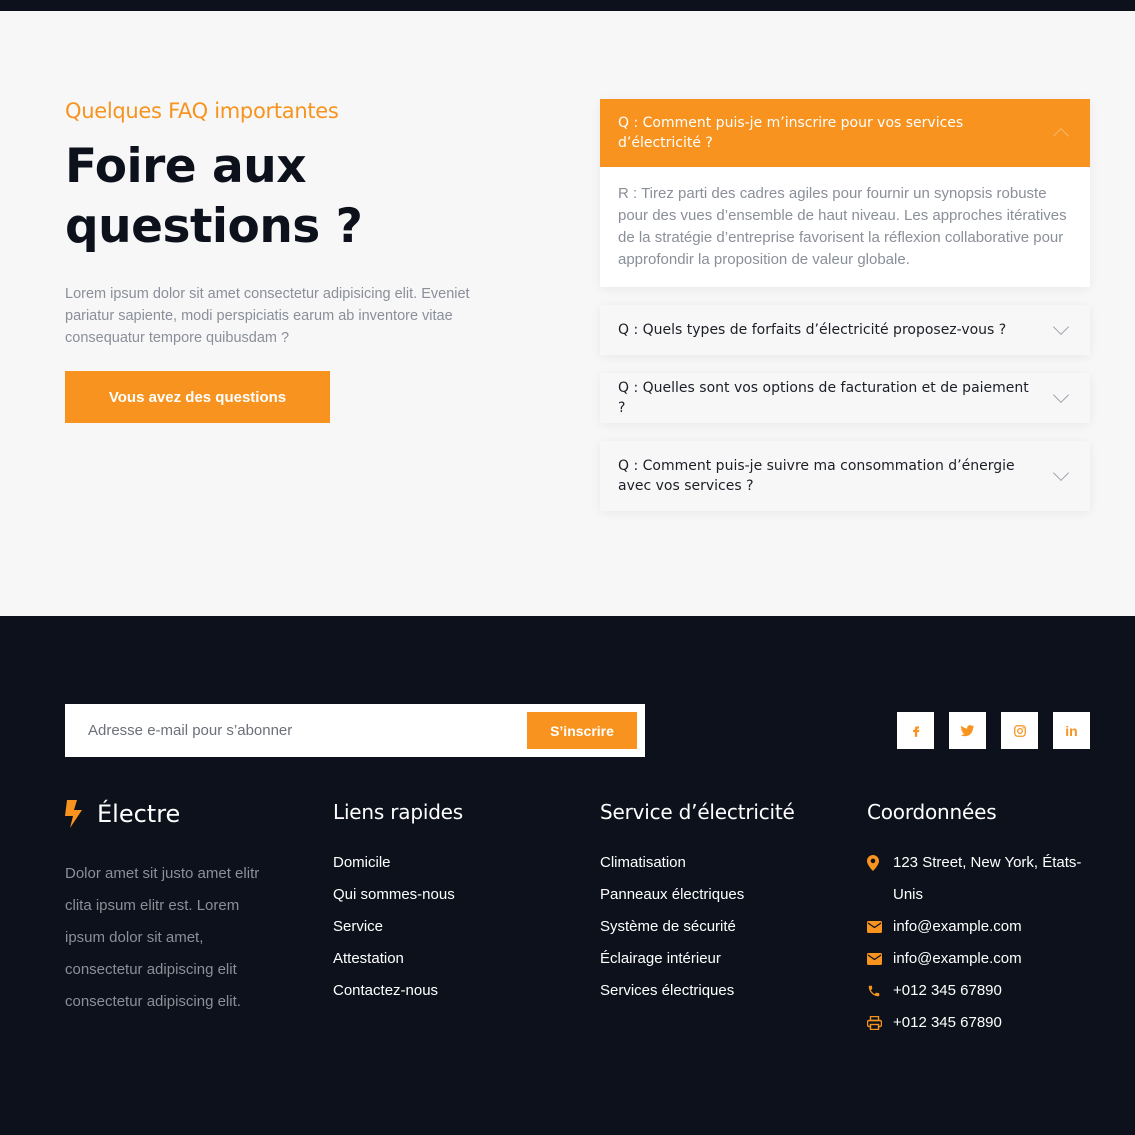 The width and height of the screenshot is (1135, 1135). What do you see at coordinates (932, 812) in the screenshot?
I see `contact-heading: Coordonnées` at bounding box center [932, 812].